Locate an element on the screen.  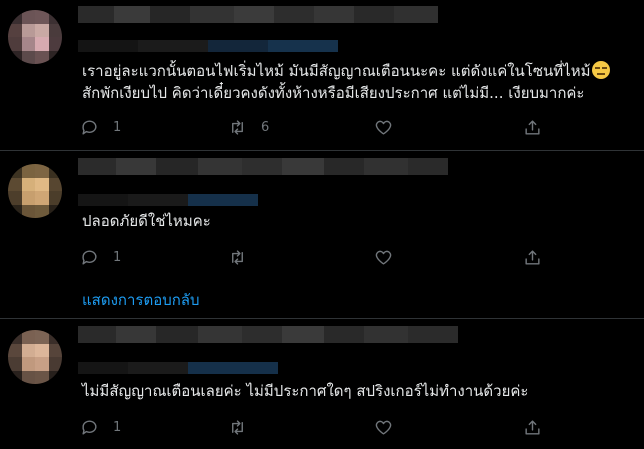
retweet-button: 6 is located at coordinates (248, 127).